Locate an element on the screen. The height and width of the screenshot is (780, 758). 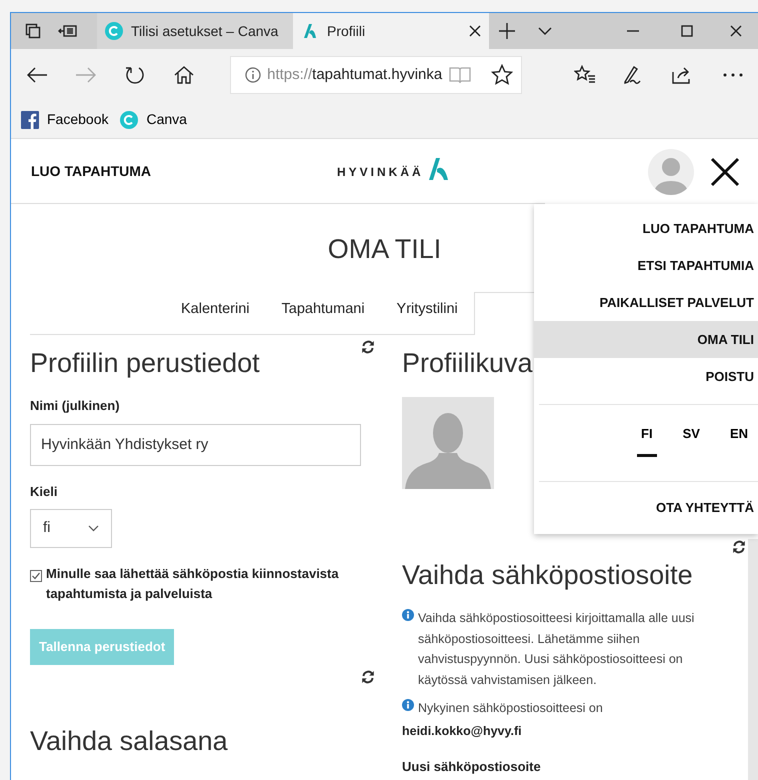
info-text: Nykyinen sähköpostiosoitteesi on is located at coordinates (511, 708).